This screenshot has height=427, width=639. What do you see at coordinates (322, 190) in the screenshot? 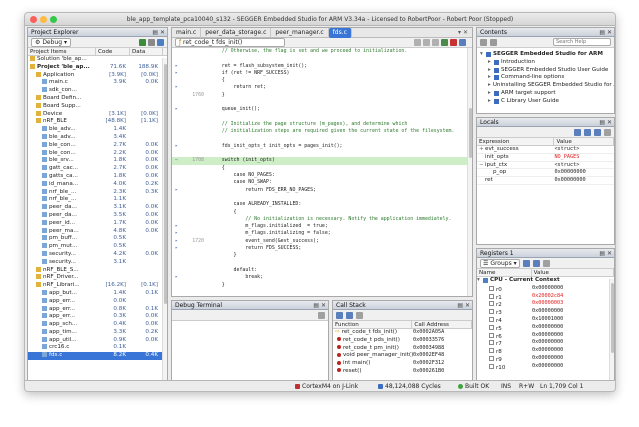
I see `code-line: ▸ return FDS_ERR_NO_PAGES;` at bounding box center [322, 190].